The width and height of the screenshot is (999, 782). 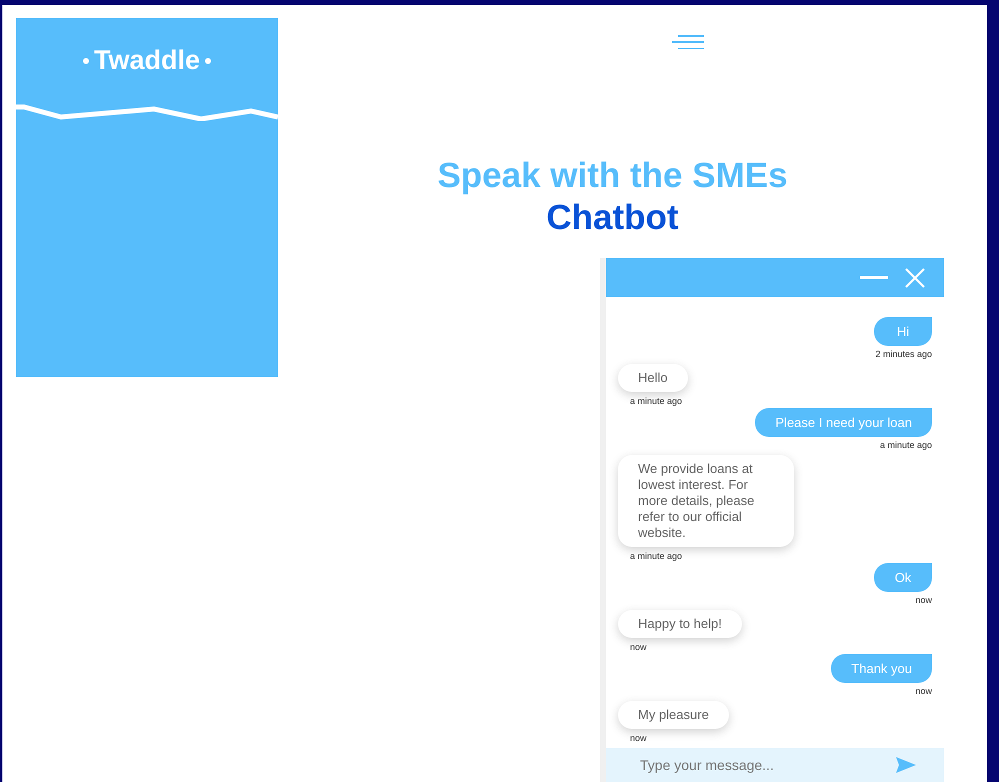 I want to click on page-title: Speak with the SMEs, so click(x=612, y=176).